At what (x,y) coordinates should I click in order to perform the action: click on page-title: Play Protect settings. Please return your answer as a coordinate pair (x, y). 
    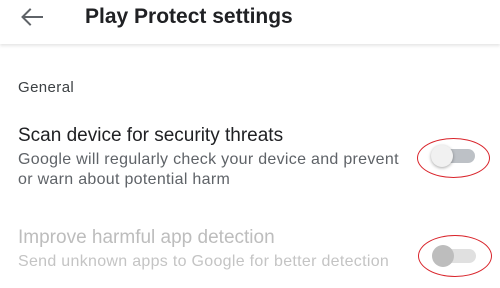
    Looking at the image, I should click on (189, 16).